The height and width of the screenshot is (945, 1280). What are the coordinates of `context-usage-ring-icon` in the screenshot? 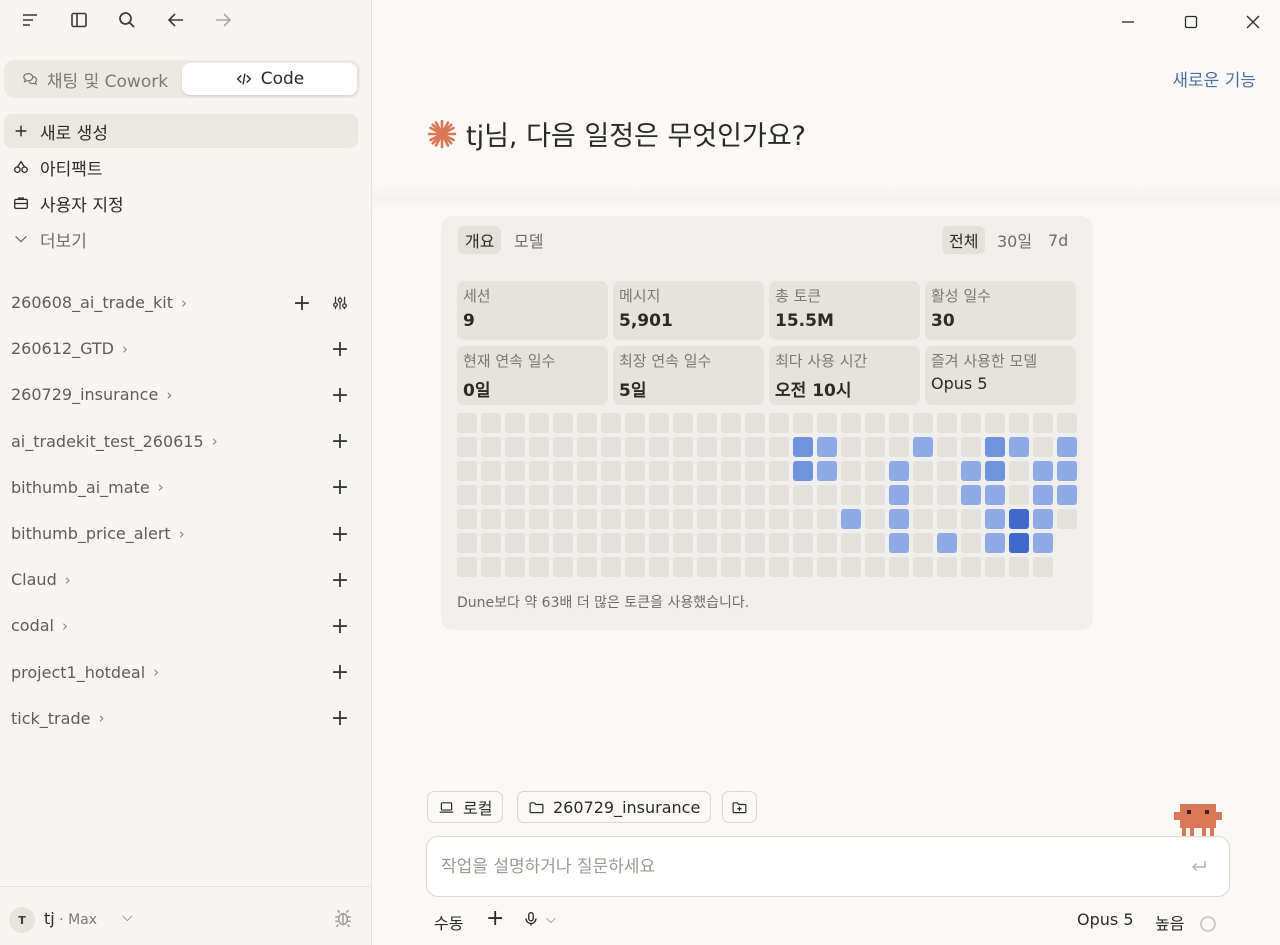 It's located at (1208, 924).